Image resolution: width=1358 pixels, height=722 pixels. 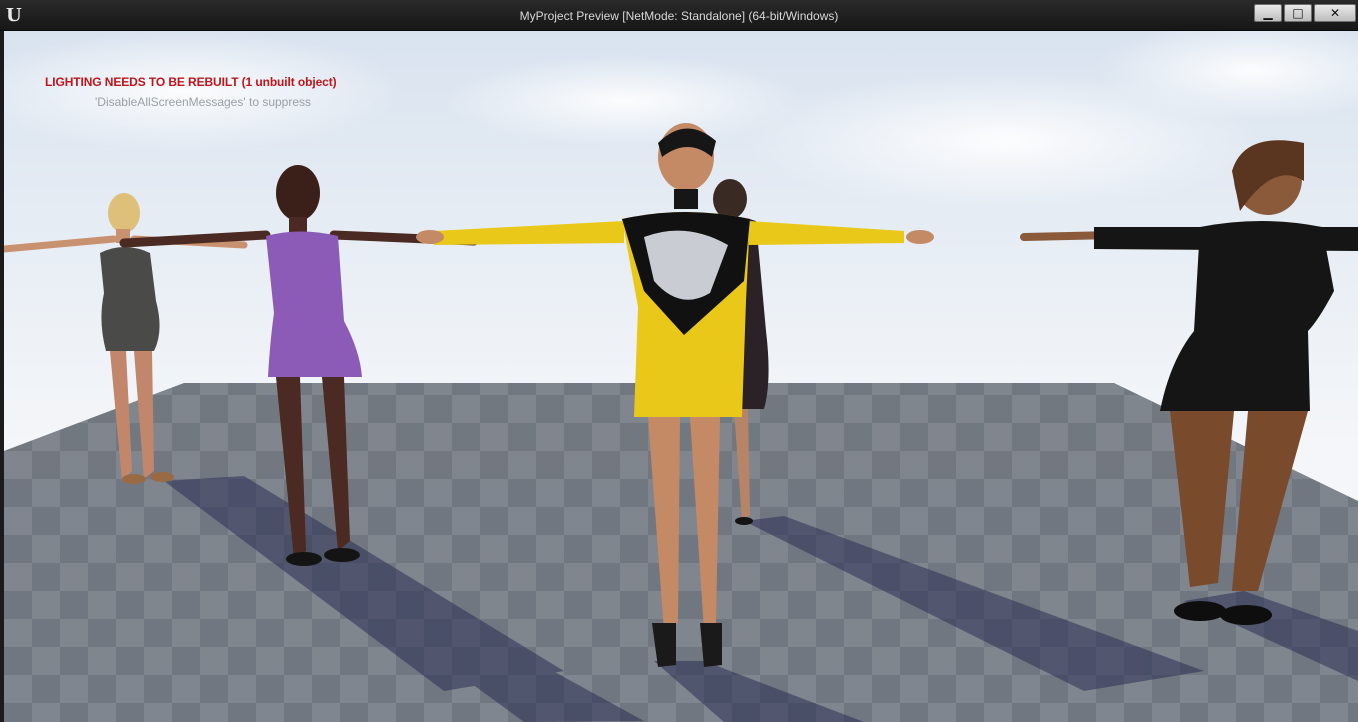 What do you see at coordinates (1268, 13) in the screenshot?
I see `minimize-button: ▁` at bounding box center [1268, 13].